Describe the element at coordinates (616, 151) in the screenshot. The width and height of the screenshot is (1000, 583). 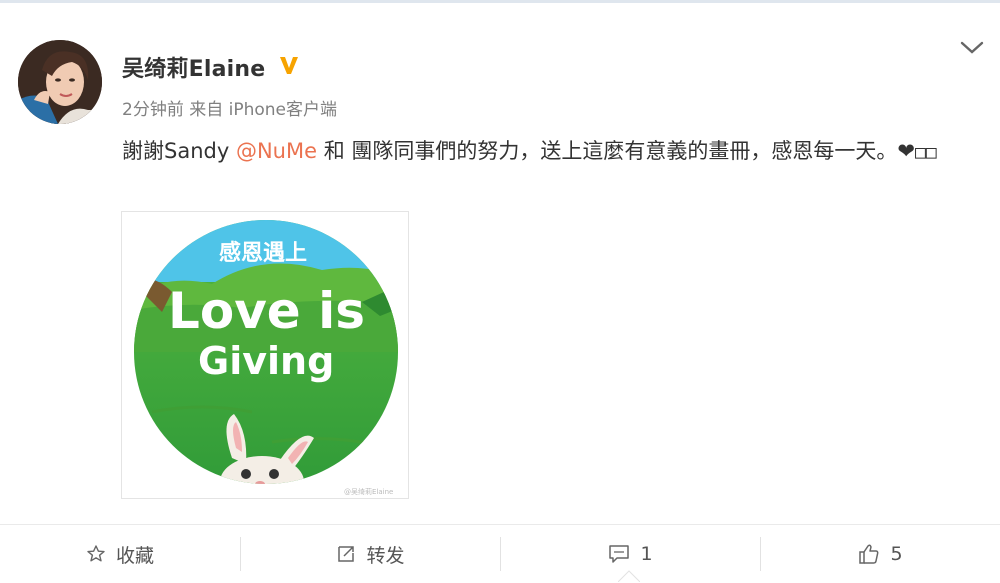
I see `content-text-2: 和 團隊同事們的努力，送上這麼有意義的畫冊，感恩每一天。❤` at that location.